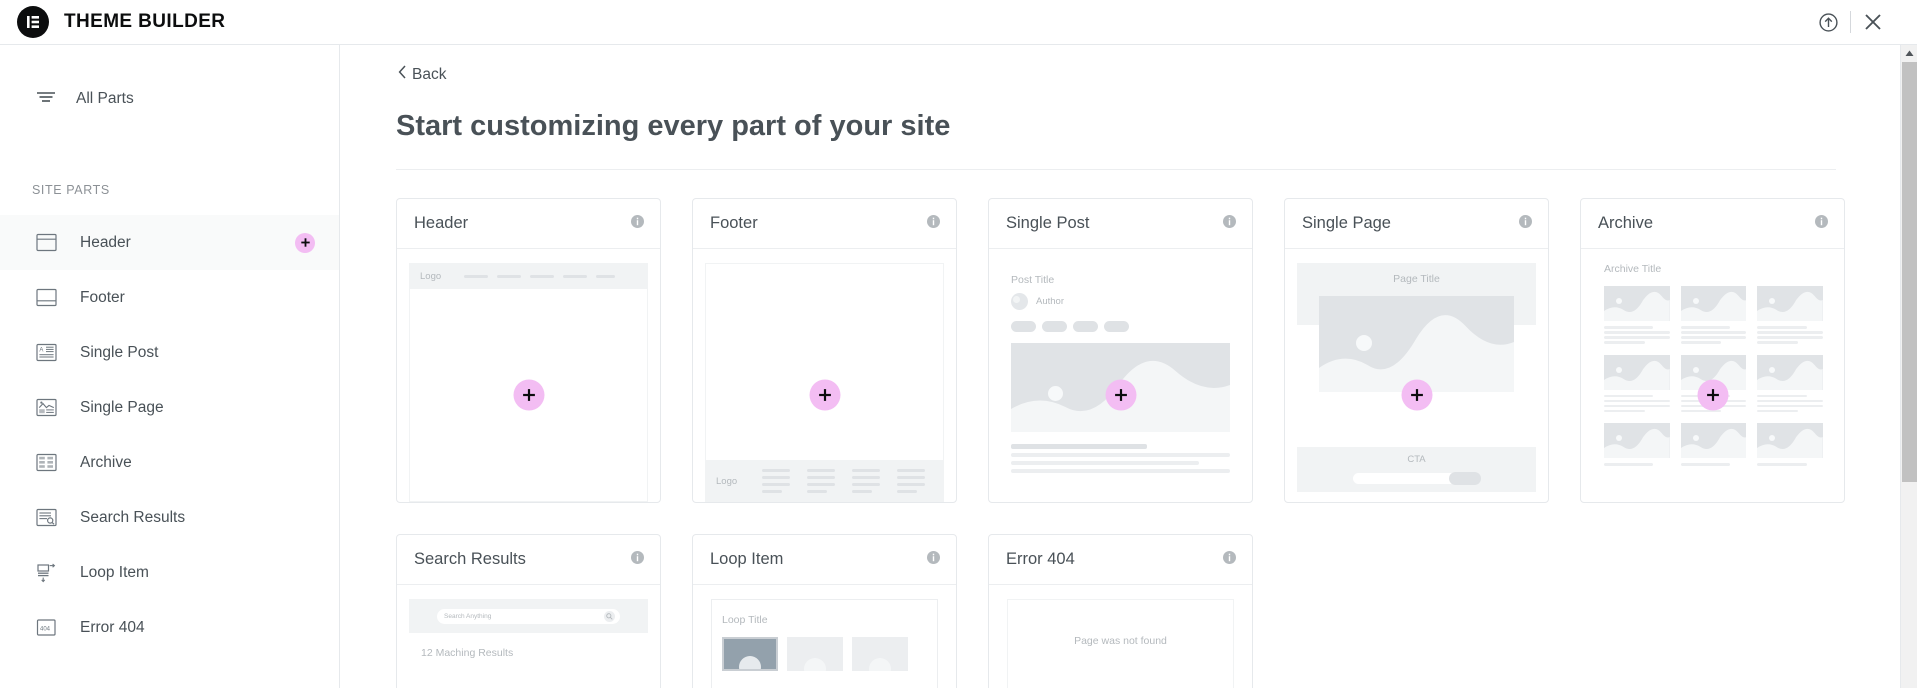  What do you see at coordinates (528, 395) in the screenshot?
I see `add-header-template-button` at bounding box center [528, 395].